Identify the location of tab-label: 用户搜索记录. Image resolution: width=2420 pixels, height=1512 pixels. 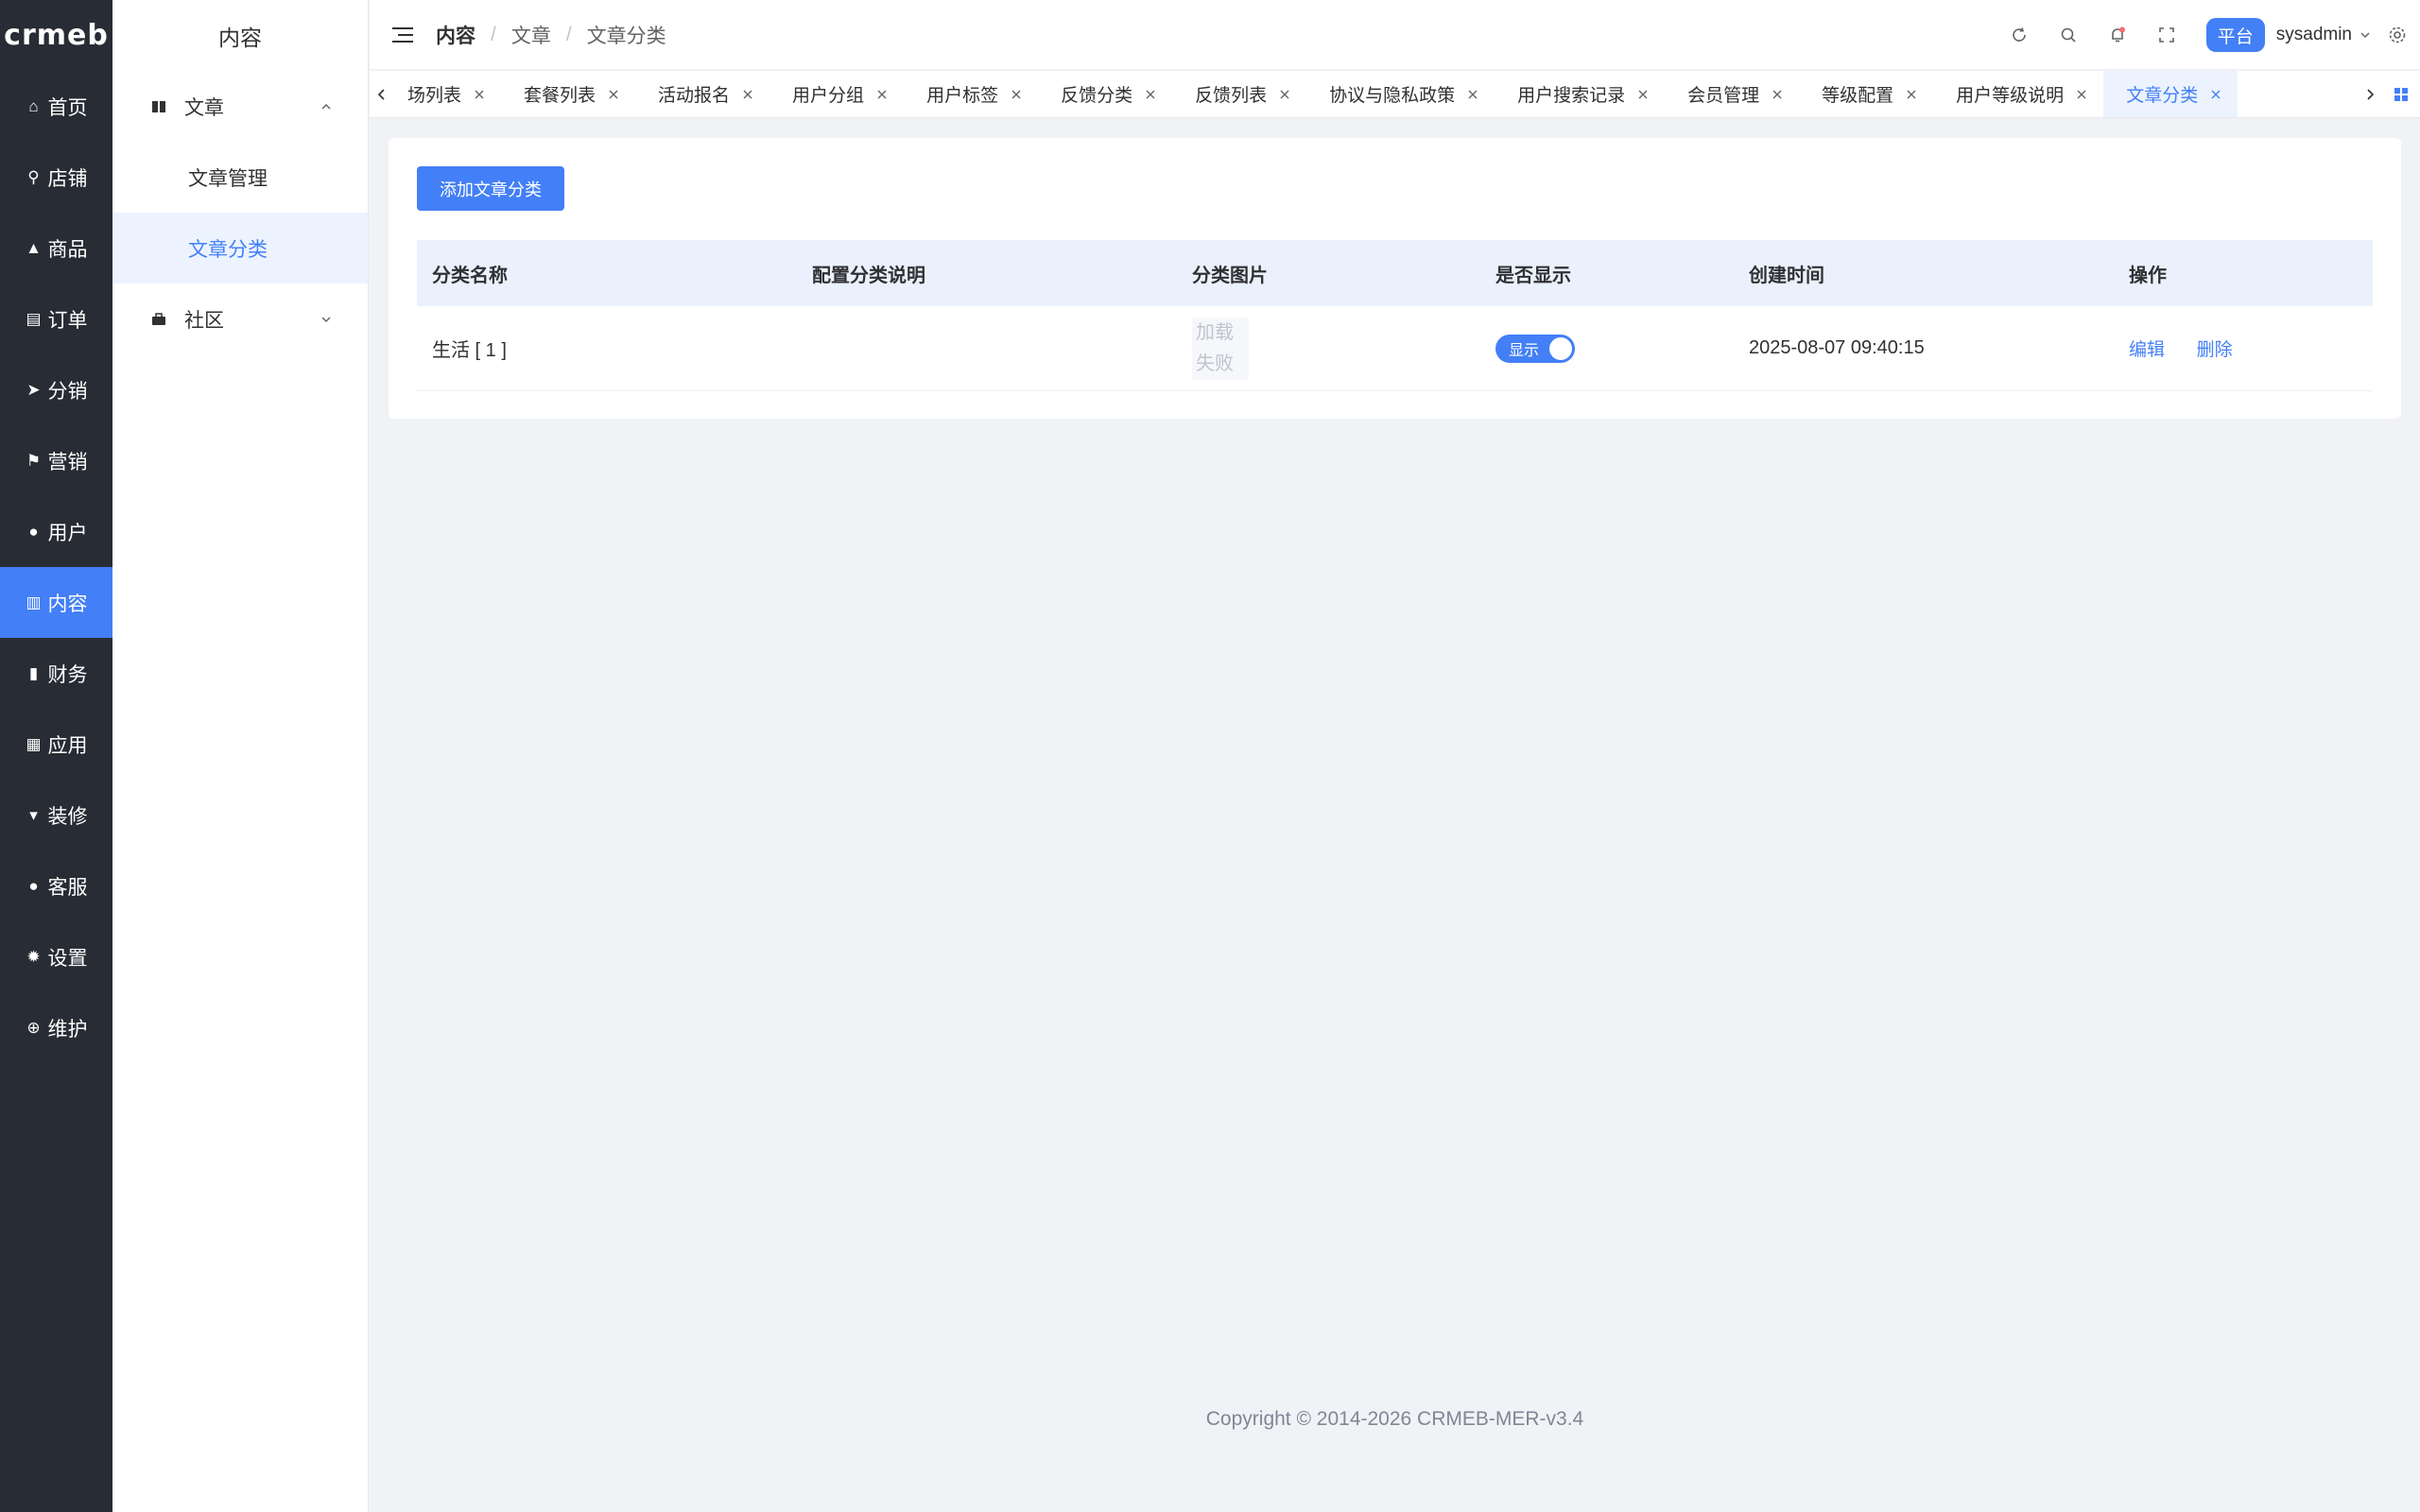
(1571, 96).